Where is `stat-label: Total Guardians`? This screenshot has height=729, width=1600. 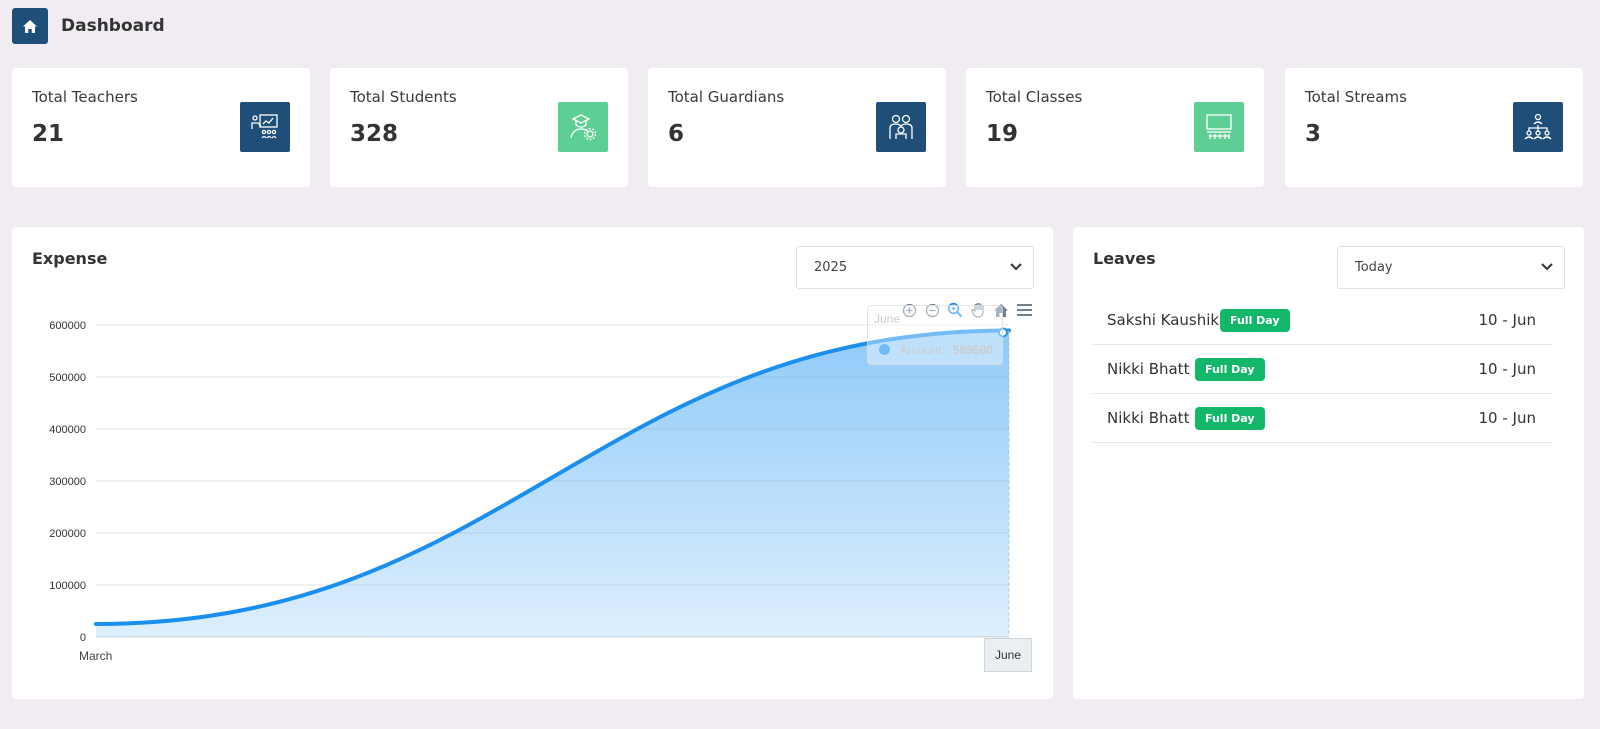 stat-label: Total Guardians is located at coordinates (726, 97).